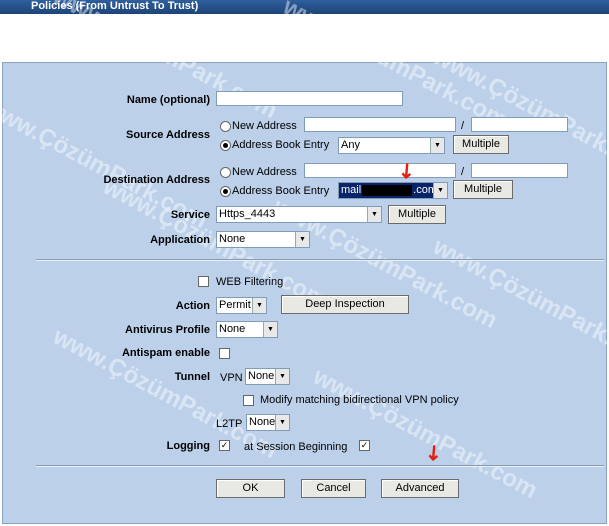 The image size is (609, 526). Describe the element at coordinates (267, 376) in the screenshot. I see `vpn-select: None ▼` at that location.